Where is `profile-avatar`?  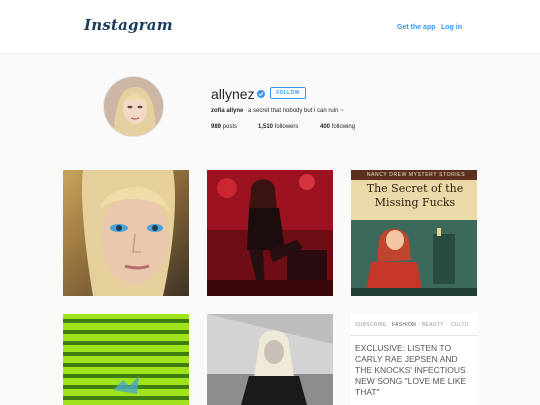
profile-avatar is located at coordinates (133, 106).